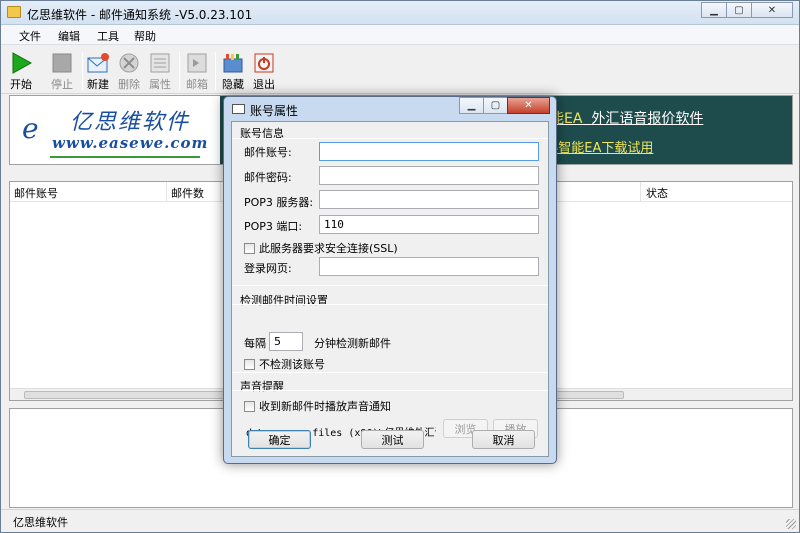 The height and width of the screenshot is (533, 800). Describe the element at coordinates (647, 119) in the screenshot. I see `banner-link-quote-software: 外汇语音报价软件` at that location.